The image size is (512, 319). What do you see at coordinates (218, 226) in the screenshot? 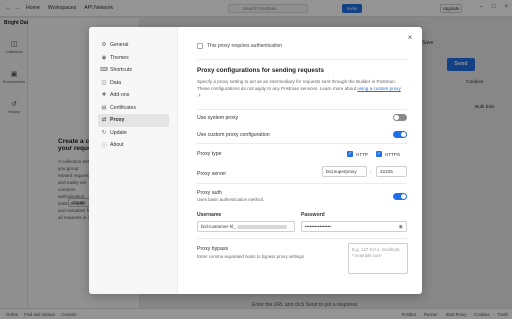
I see `username-value: brd-customer-hl_` at bounding box center [218, 226].